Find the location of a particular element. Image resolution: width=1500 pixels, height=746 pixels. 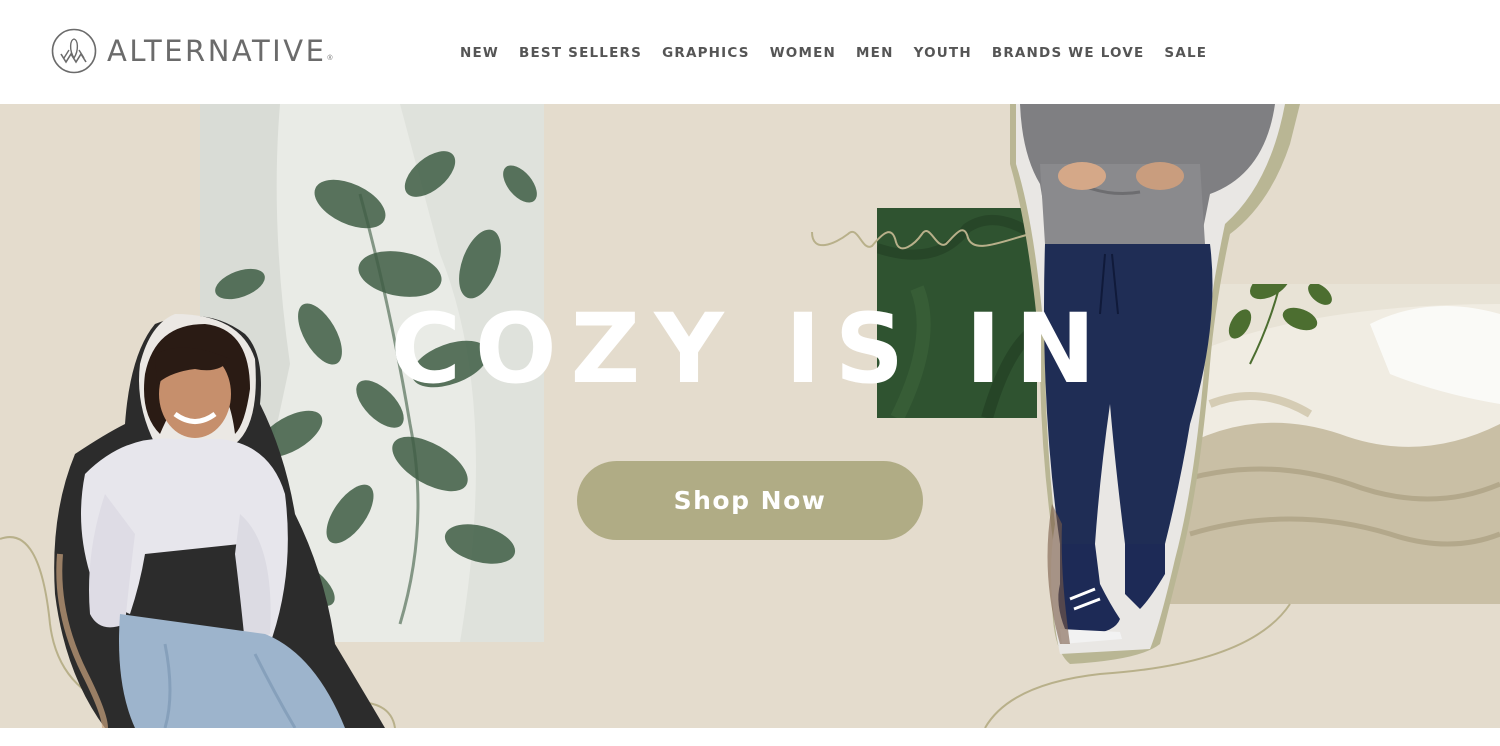

nav-item-best-sellers: BEST SELLERS is located at coordinates (580, 53).